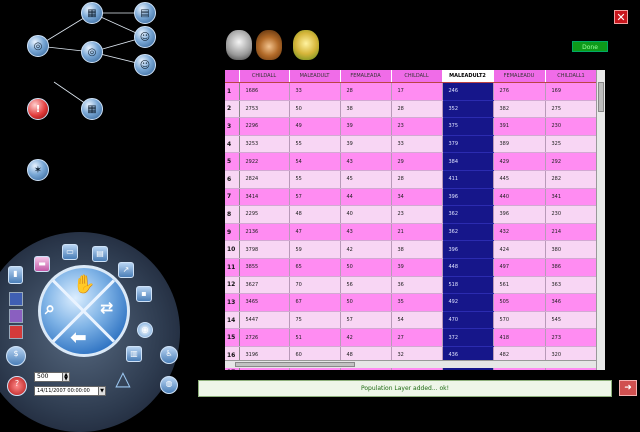 This screenshot has width=640, height=432. What do you see at coordinates (264, 285) in the screenshot?
I see `table-cell: 3627` at bounding box center [264, 285].